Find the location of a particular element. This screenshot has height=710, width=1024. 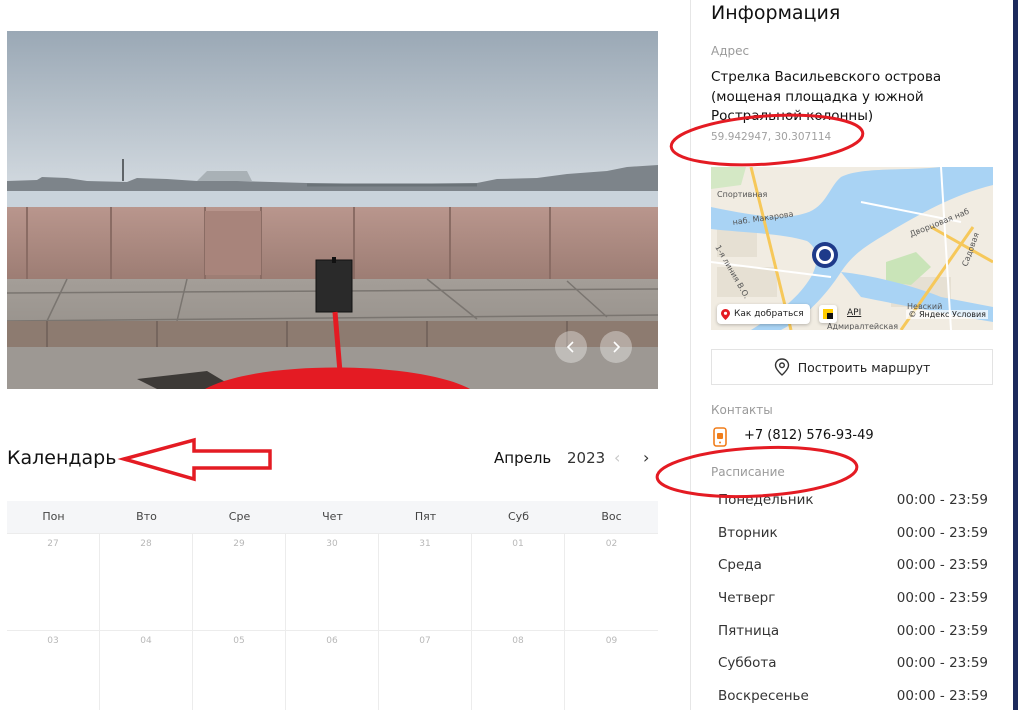

calendar-year: 2023 is located at coordinates (586, 458).